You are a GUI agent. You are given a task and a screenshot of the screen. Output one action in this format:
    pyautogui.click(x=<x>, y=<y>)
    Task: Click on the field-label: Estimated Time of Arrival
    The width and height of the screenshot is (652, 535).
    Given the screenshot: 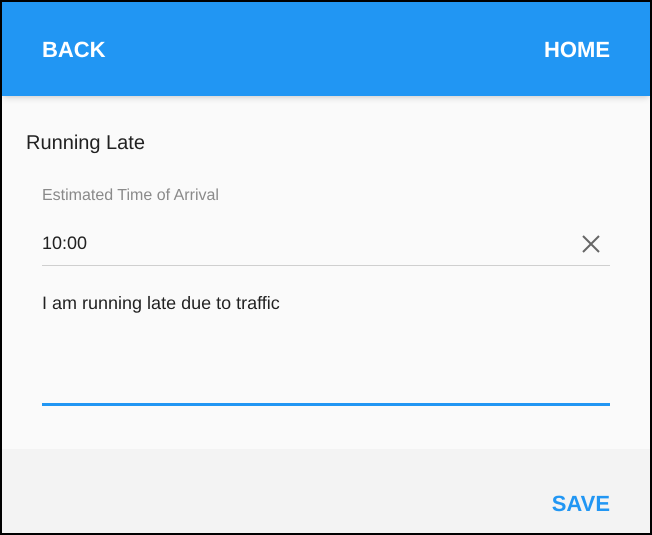 What is the action you would take?
    pyautogui.click(x=131, y=196)
    